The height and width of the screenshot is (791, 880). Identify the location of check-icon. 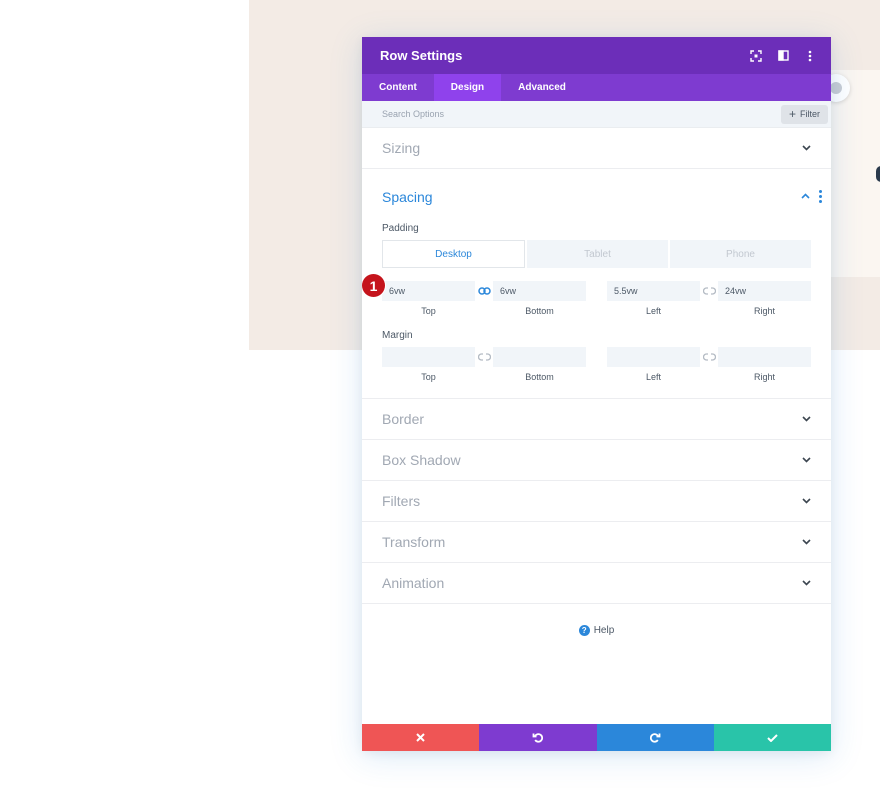
(772, 737).